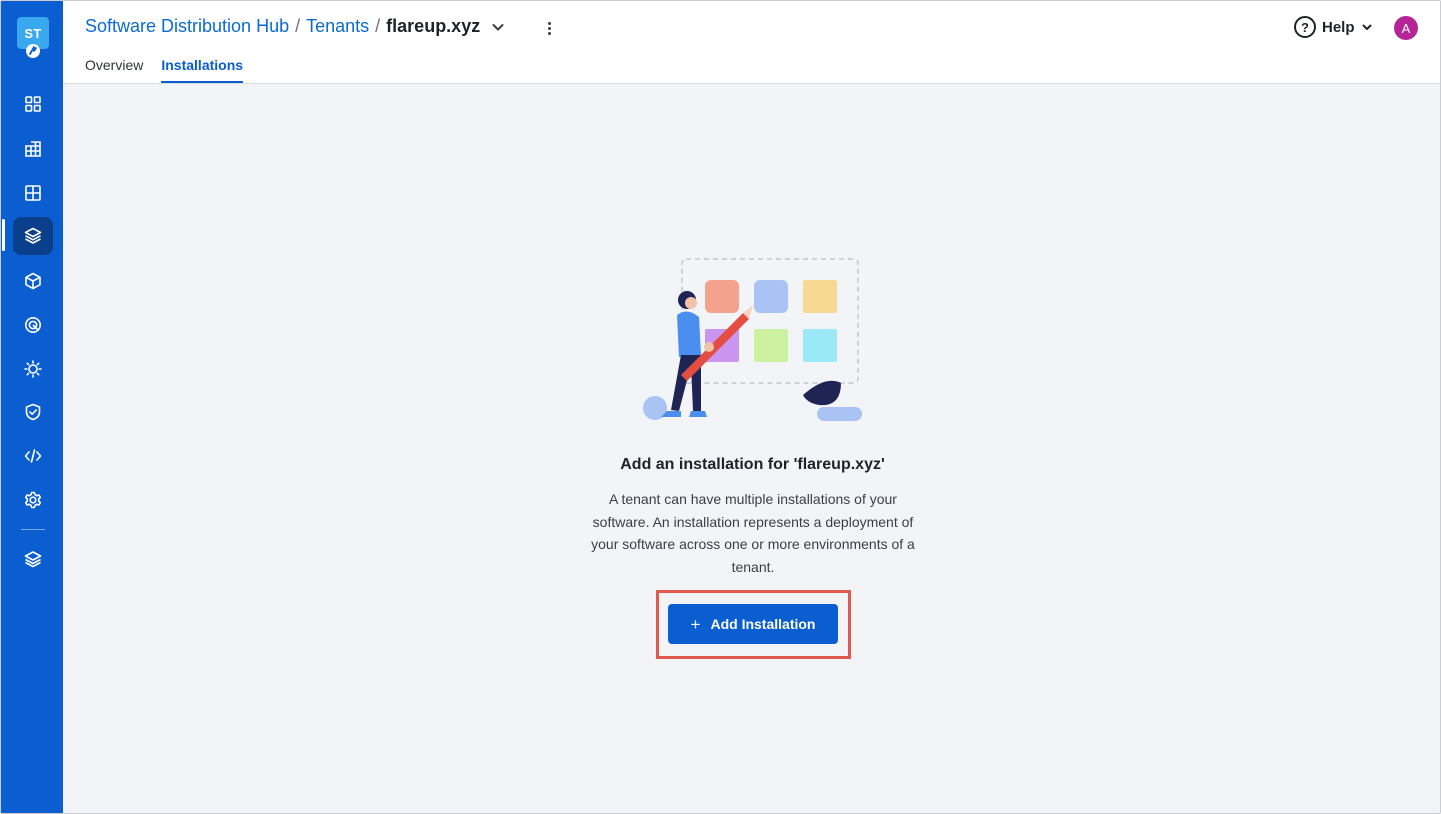  Describe the element at coordinates (1305, 27) in the screenshot. I see `help-icon: ?` at that location.